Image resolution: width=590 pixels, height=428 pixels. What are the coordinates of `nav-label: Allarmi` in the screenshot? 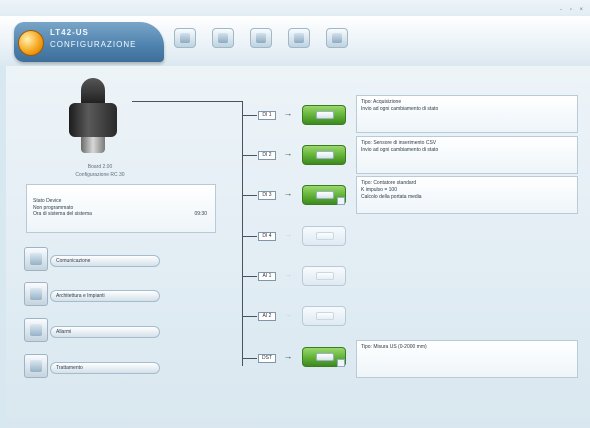 It's located at (105, 332).